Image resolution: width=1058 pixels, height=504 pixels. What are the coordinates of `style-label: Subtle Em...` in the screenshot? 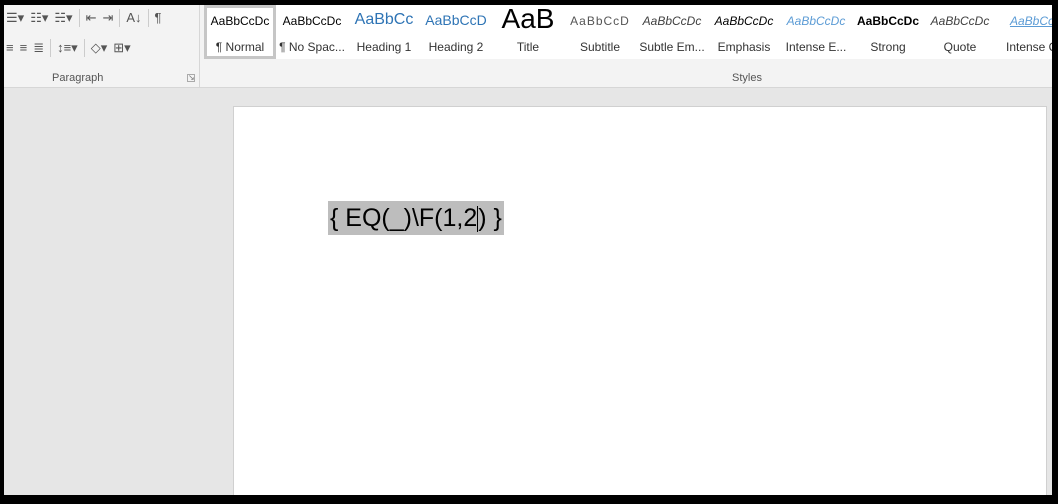 It's located at (672, 47).